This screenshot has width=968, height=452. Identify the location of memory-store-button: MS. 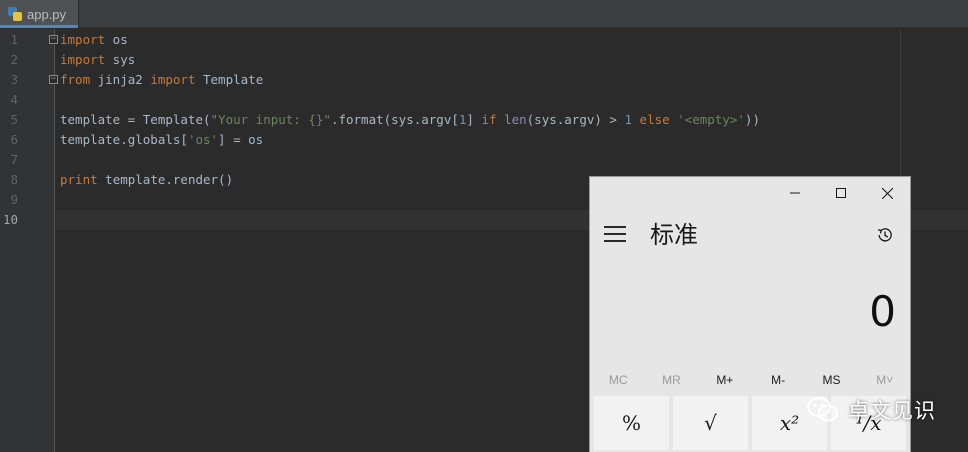
(831, 380).